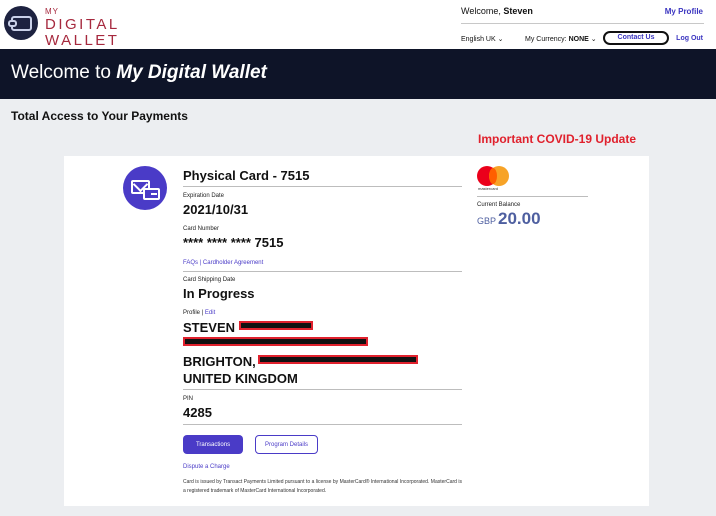 The width and height of the screenshot is (716, 516). I want to click on welcome-prefix: Welcome,, so click(482, 11).